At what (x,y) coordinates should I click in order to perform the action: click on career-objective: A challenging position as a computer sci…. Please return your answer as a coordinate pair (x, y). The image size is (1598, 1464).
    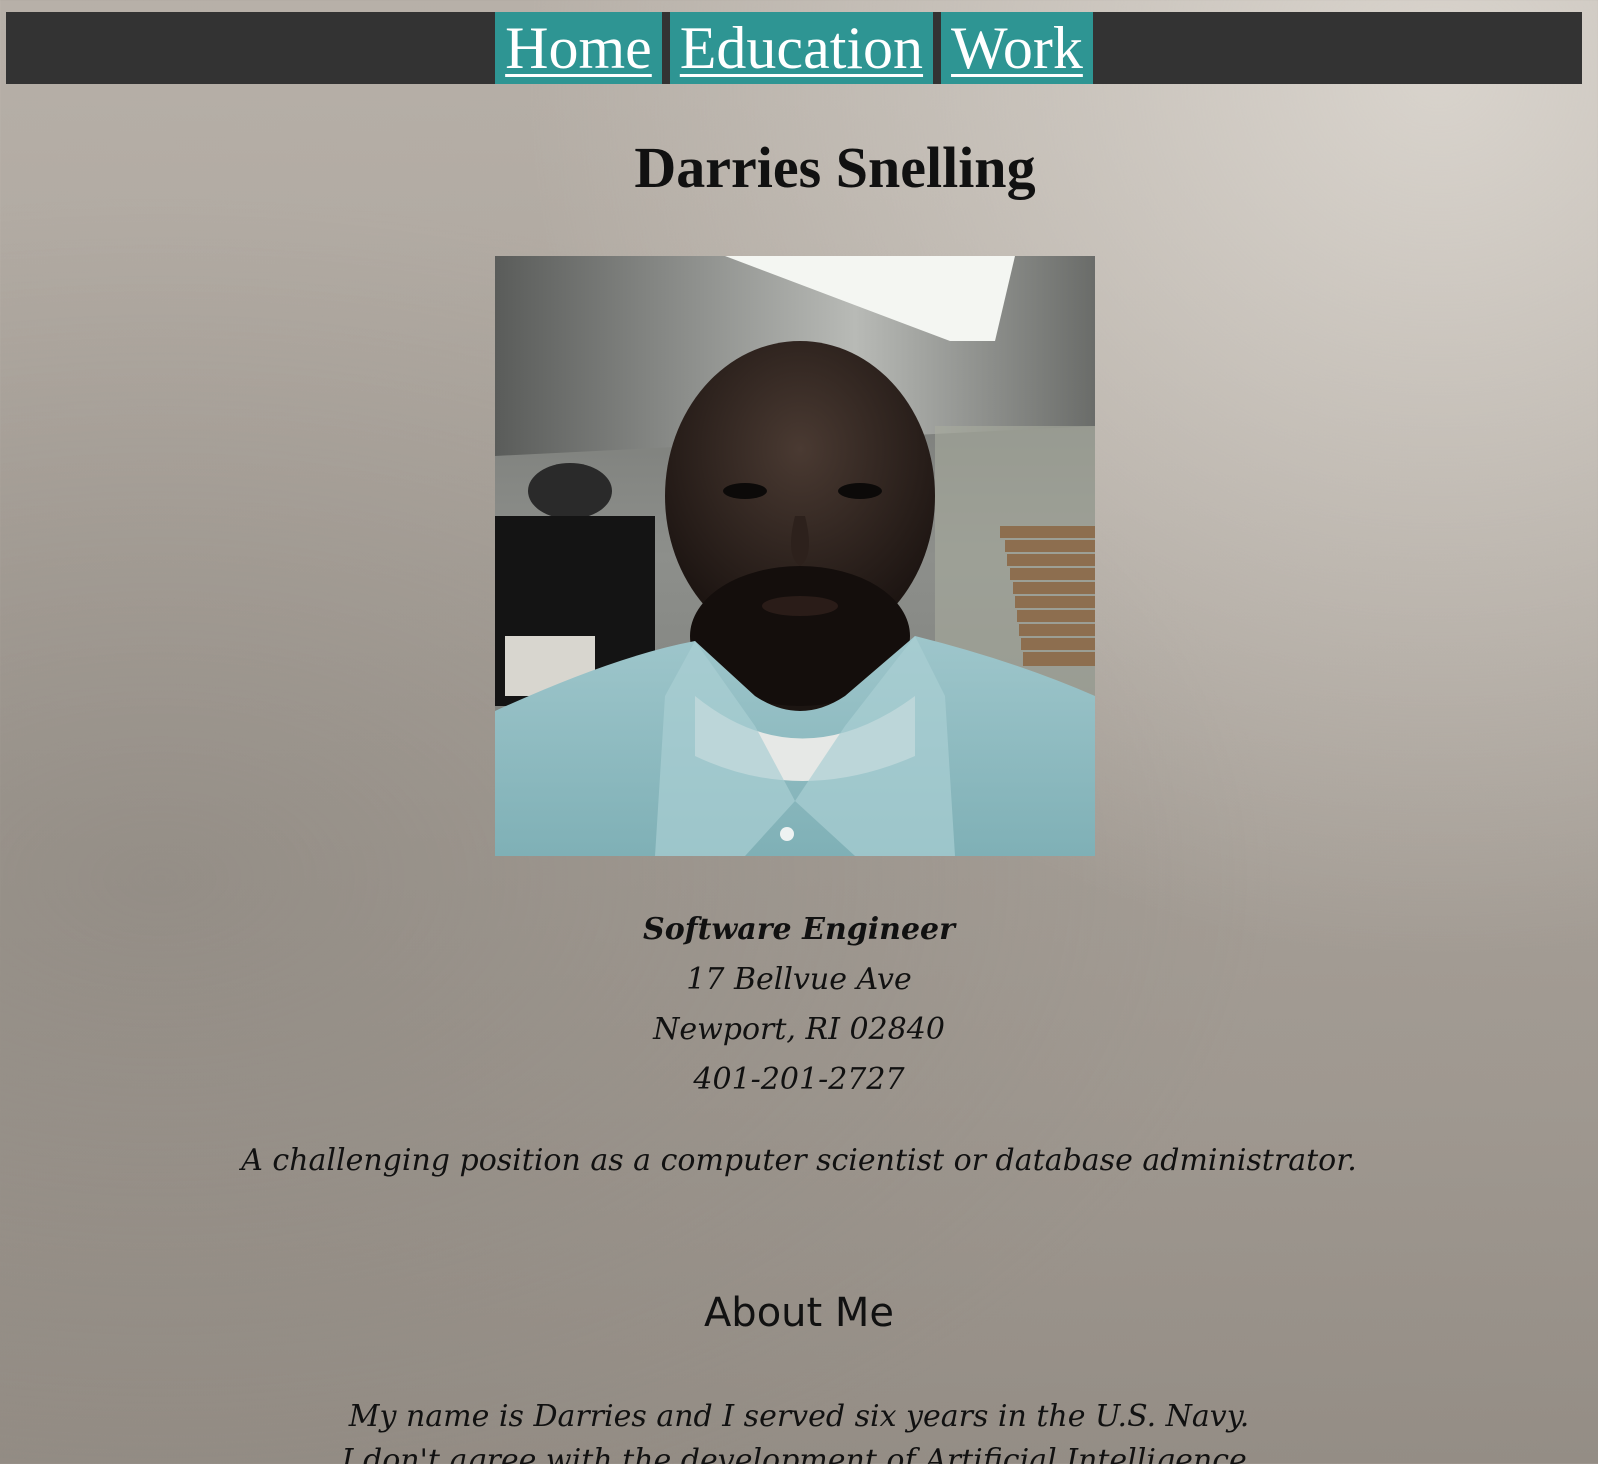
    Looking at the image, I should click on (799, 1160).